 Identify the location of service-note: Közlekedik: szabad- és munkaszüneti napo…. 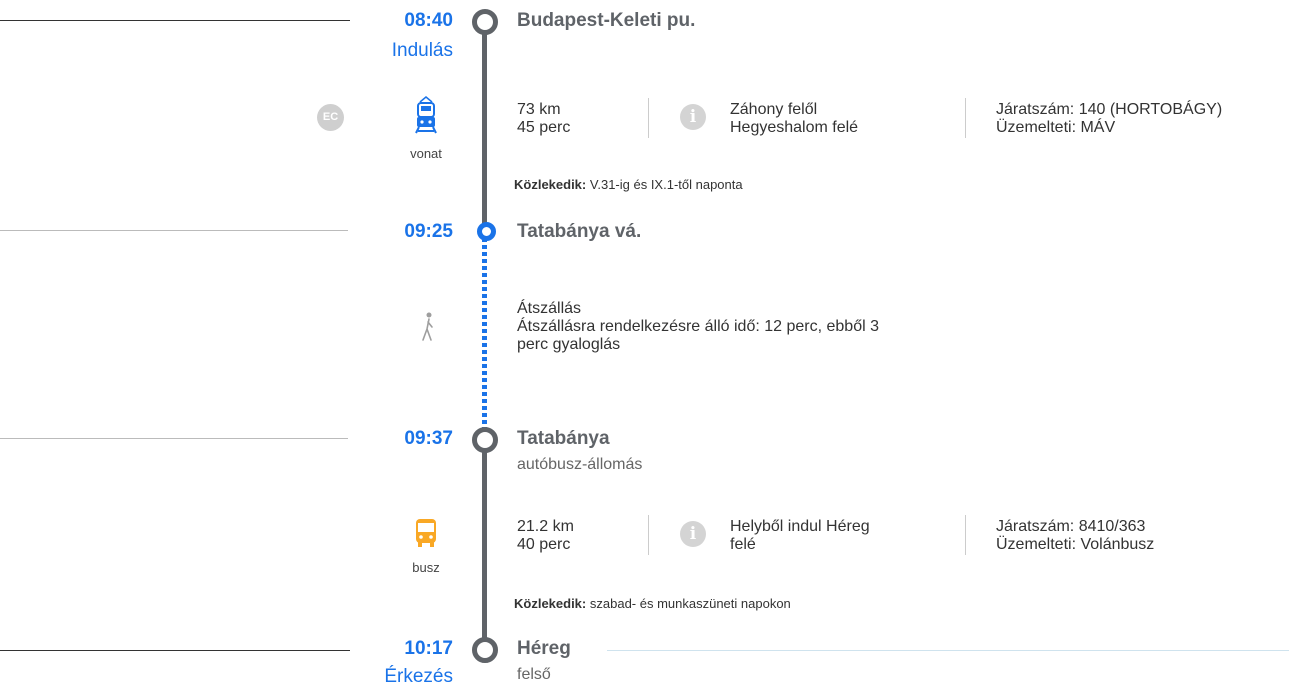
(652, 603).